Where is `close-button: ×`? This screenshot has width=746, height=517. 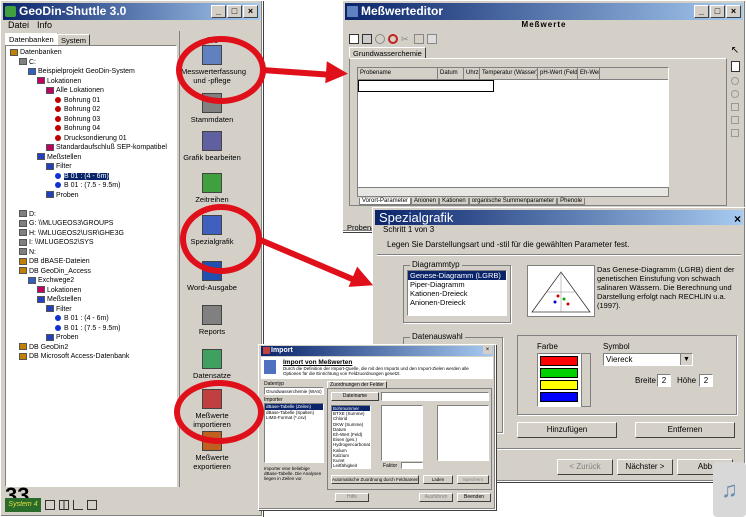
close-button: × is located at coordinates (250, 11).